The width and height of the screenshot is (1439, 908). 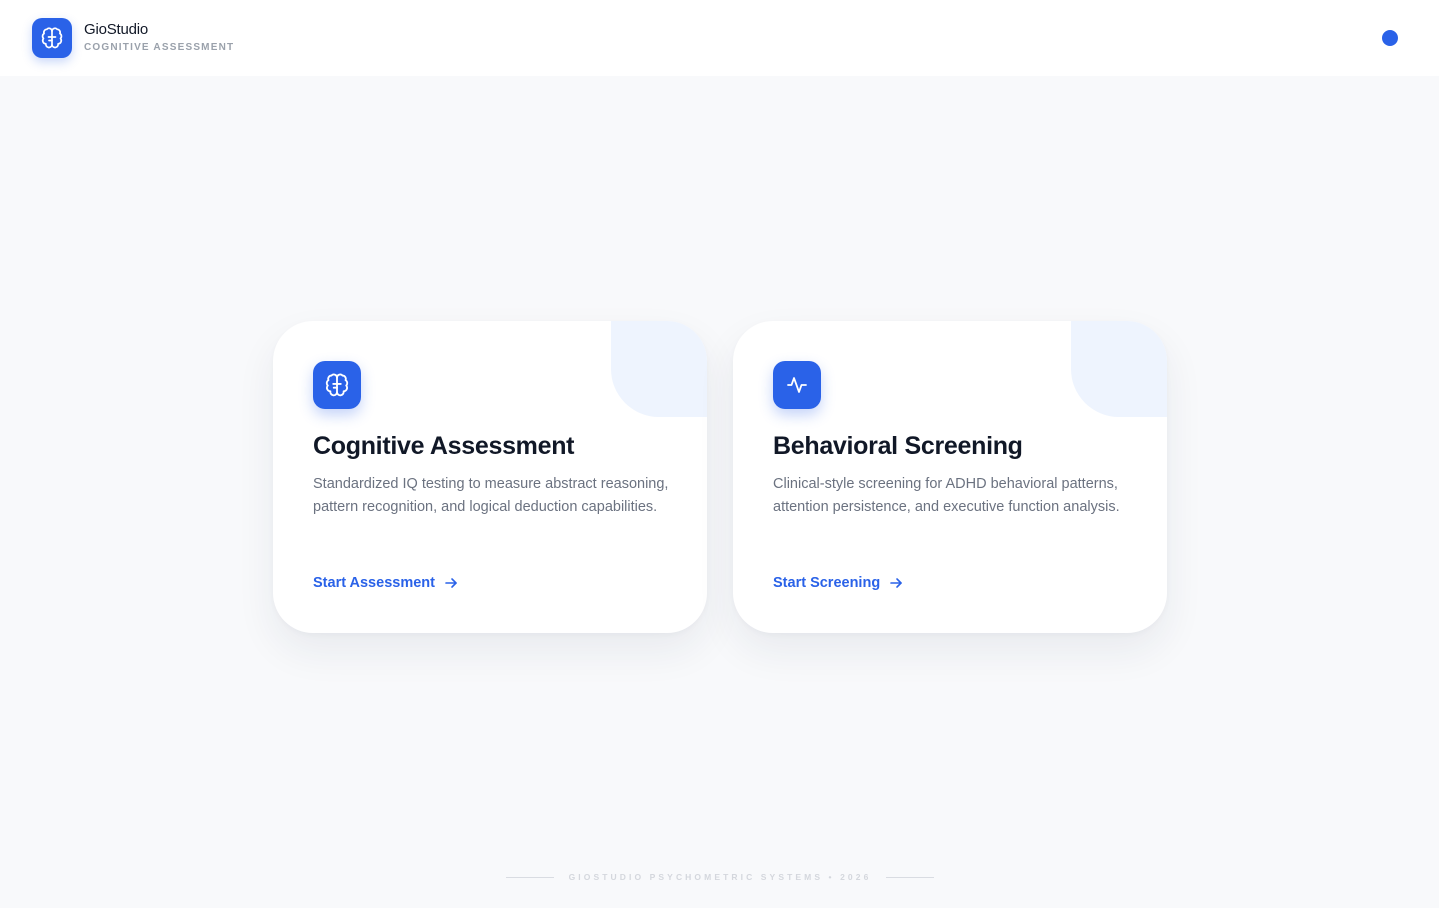 What do you see at coordinates (898, 446) in the screenshot?
I see `card-title: Behavioral Screening` at bounding box center [898, 446].